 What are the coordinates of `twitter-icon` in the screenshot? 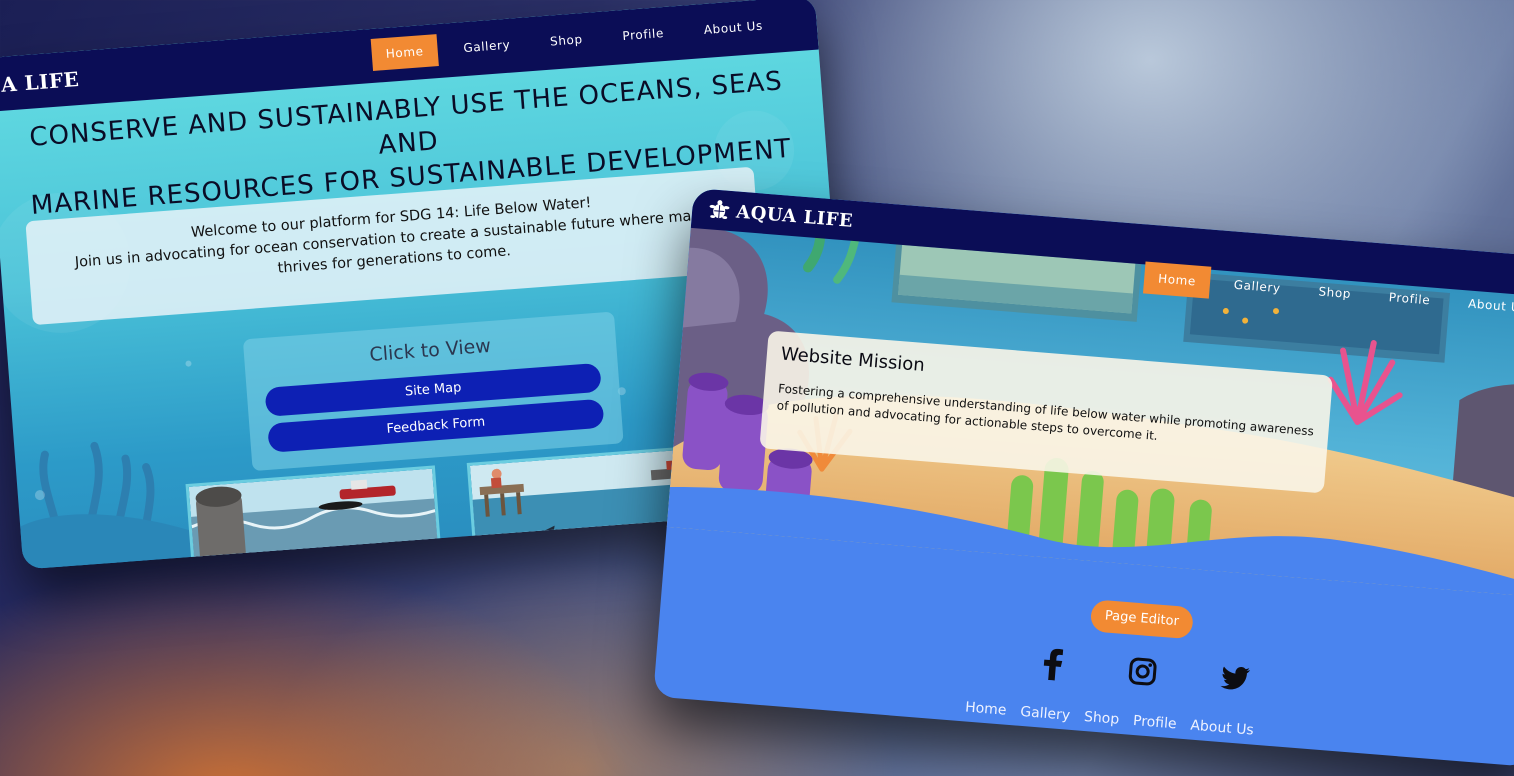 It's located at (1235, 679).